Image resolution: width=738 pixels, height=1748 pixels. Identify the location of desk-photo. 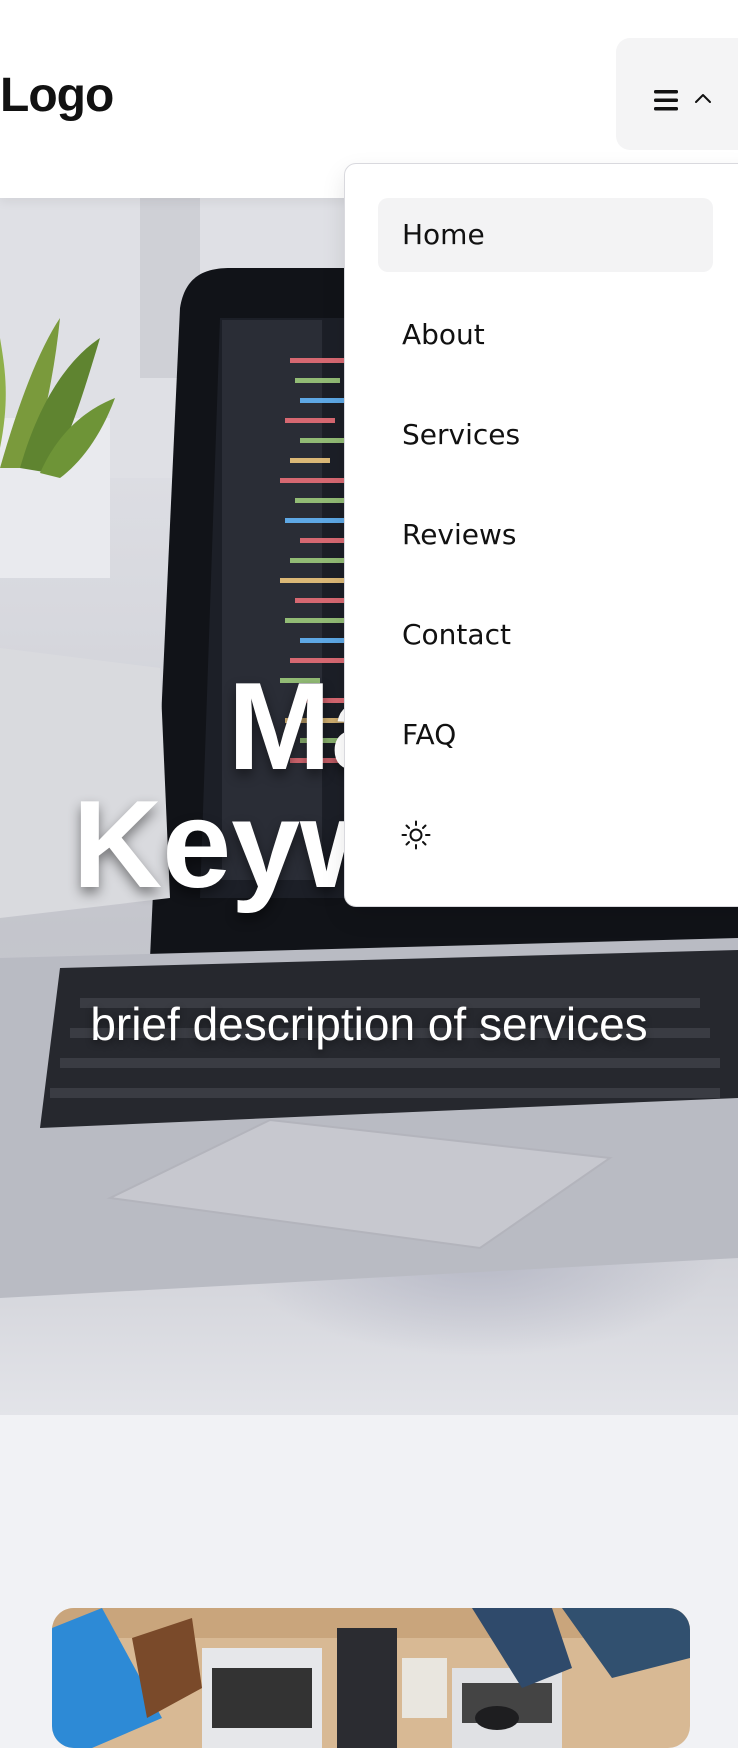
(371, 1678).